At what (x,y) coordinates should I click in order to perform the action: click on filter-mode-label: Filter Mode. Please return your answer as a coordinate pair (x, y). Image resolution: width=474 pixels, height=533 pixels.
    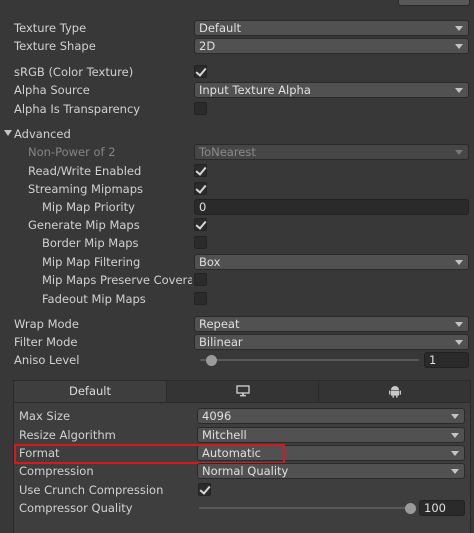
    Looking at the image, I should click on (46, 342).